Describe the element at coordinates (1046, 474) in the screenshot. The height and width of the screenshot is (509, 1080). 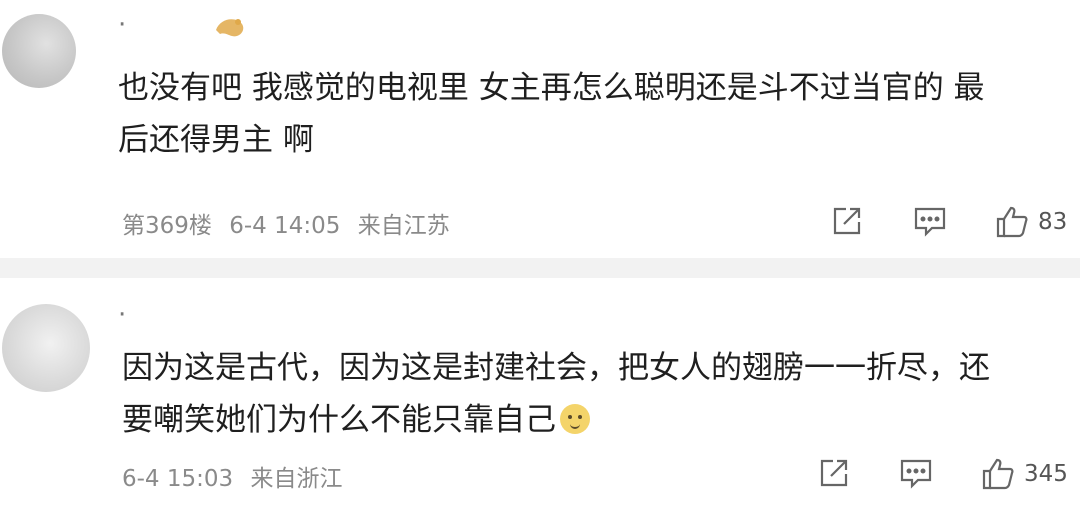
I see `like-count: 345` at that location.